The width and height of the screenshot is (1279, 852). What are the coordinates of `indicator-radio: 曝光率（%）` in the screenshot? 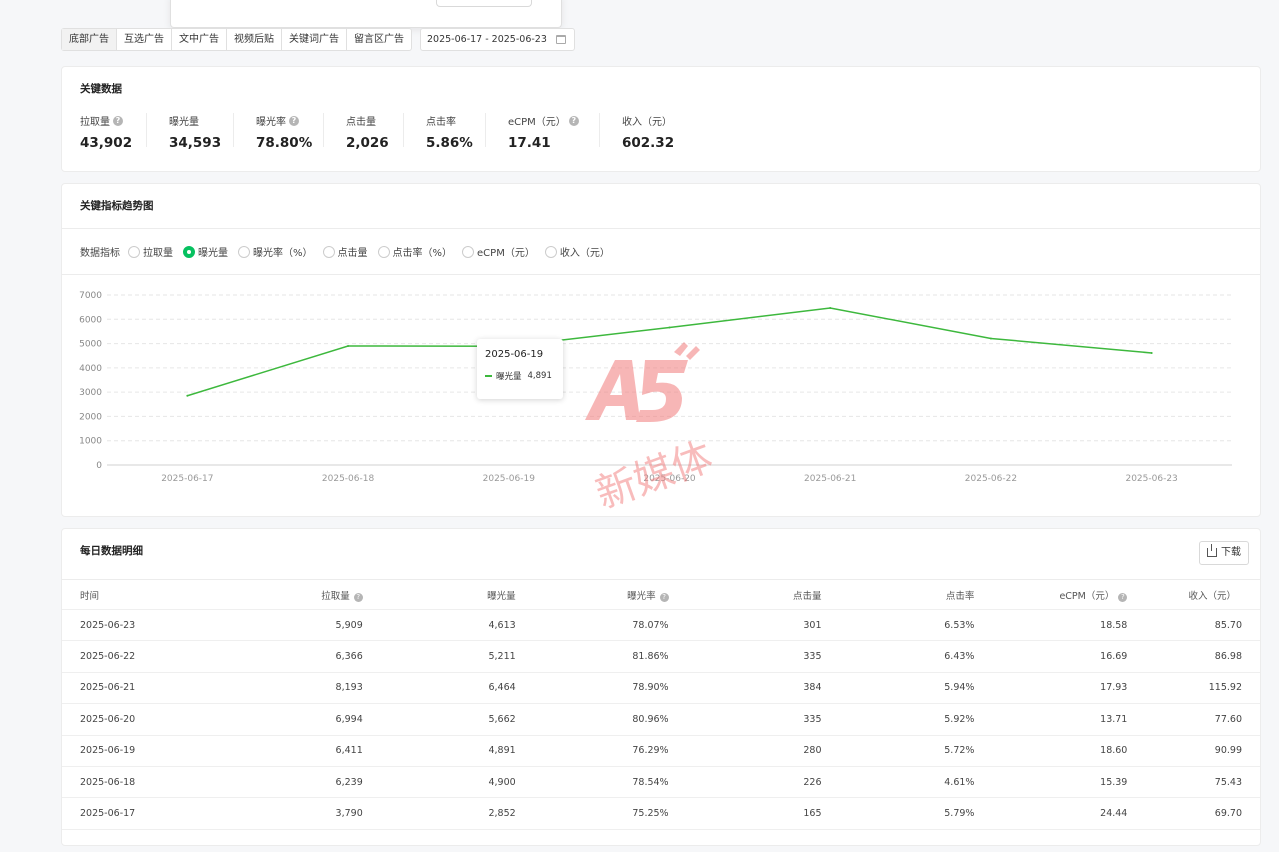 It's located at (275, 251).